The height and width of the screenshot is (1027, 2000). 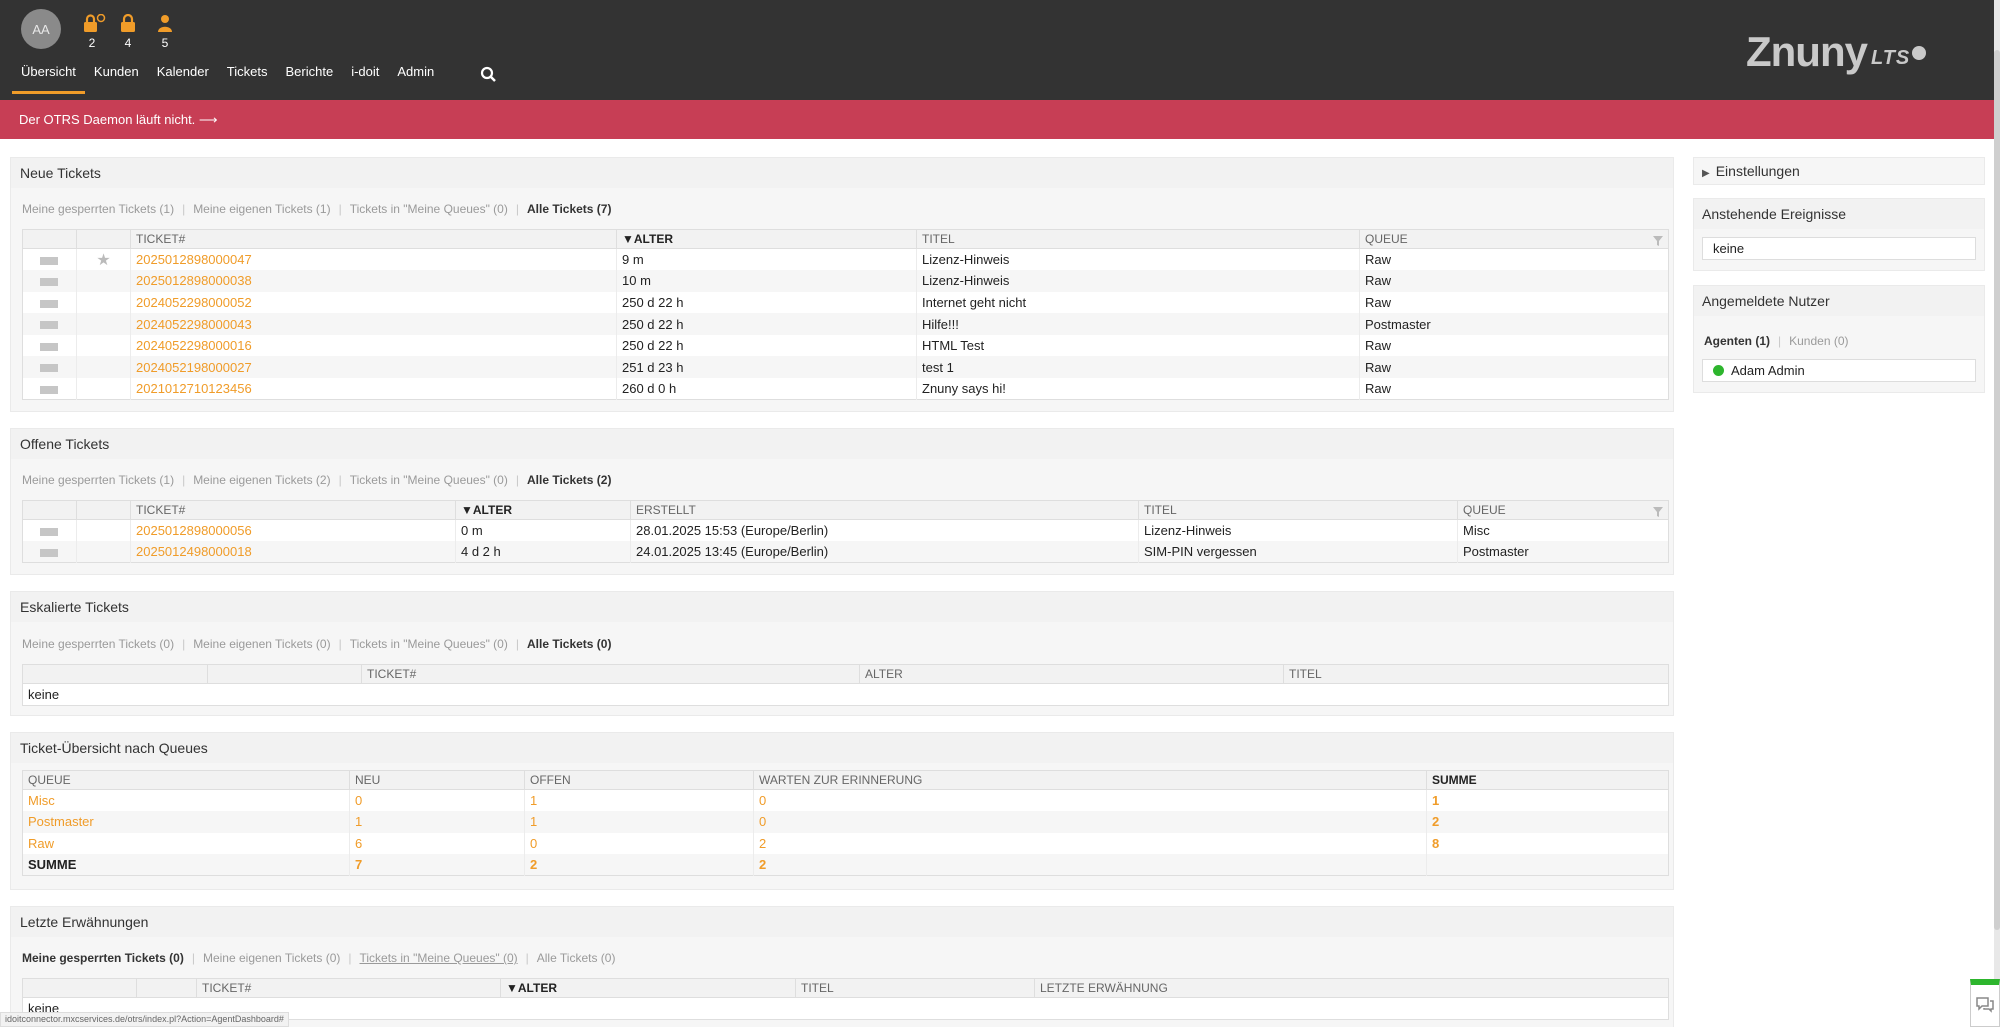 I want to click on search-icon, so click(x=488, y=74).